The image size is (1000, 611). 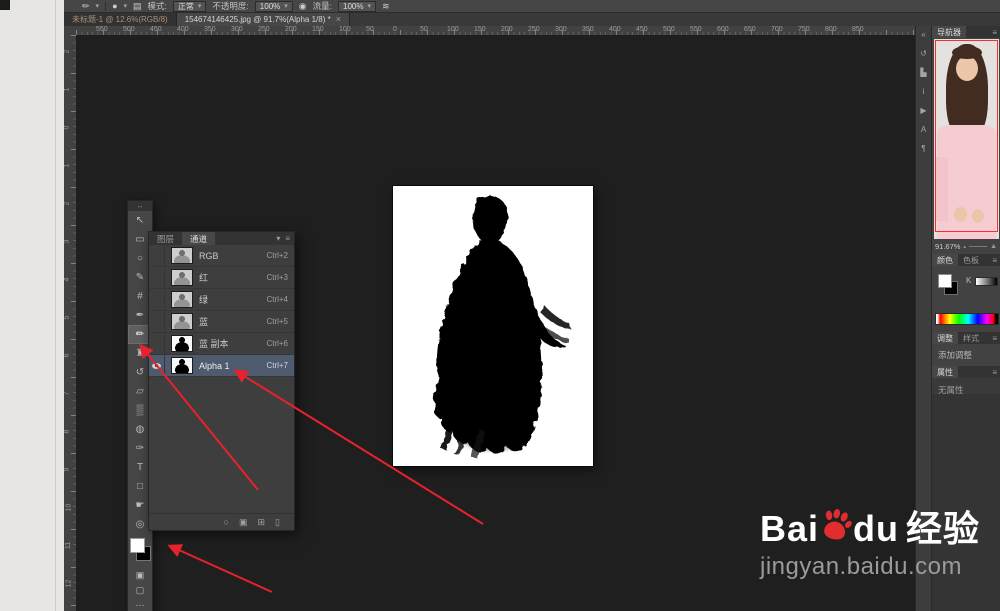 I want to click on flow-select: 100% ▾, so click(x=357, y=6).